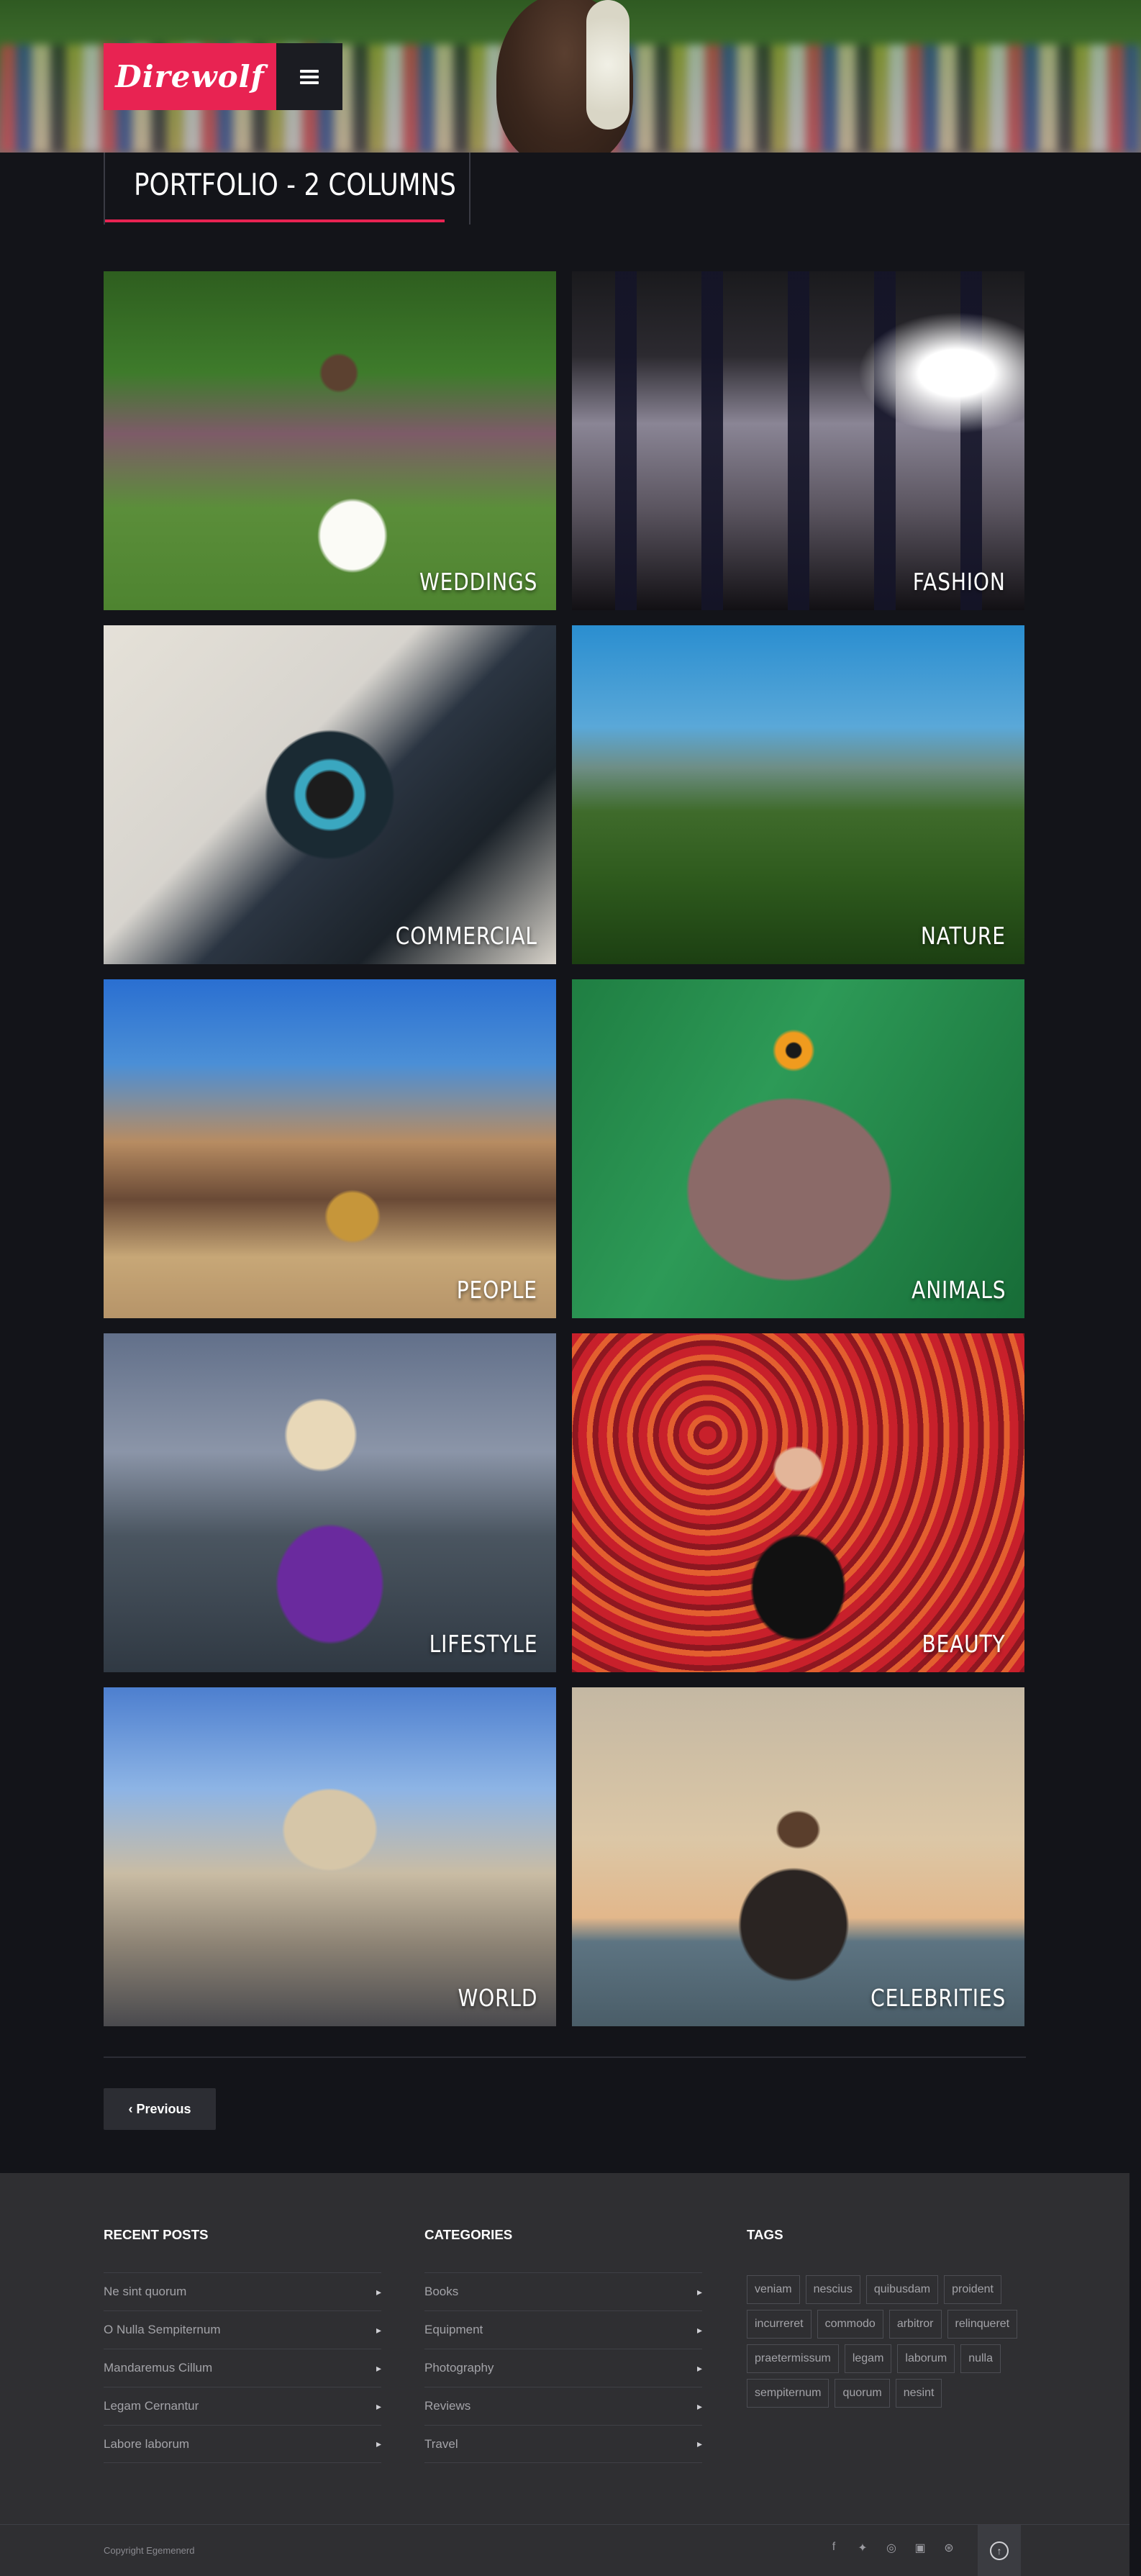 The image size is (1141, 2576). What do you see at coordinates (151, 2406) in the screenshot?
I see `recent-post-title: Legam Cernantur` at bounding box center [151, 2406].